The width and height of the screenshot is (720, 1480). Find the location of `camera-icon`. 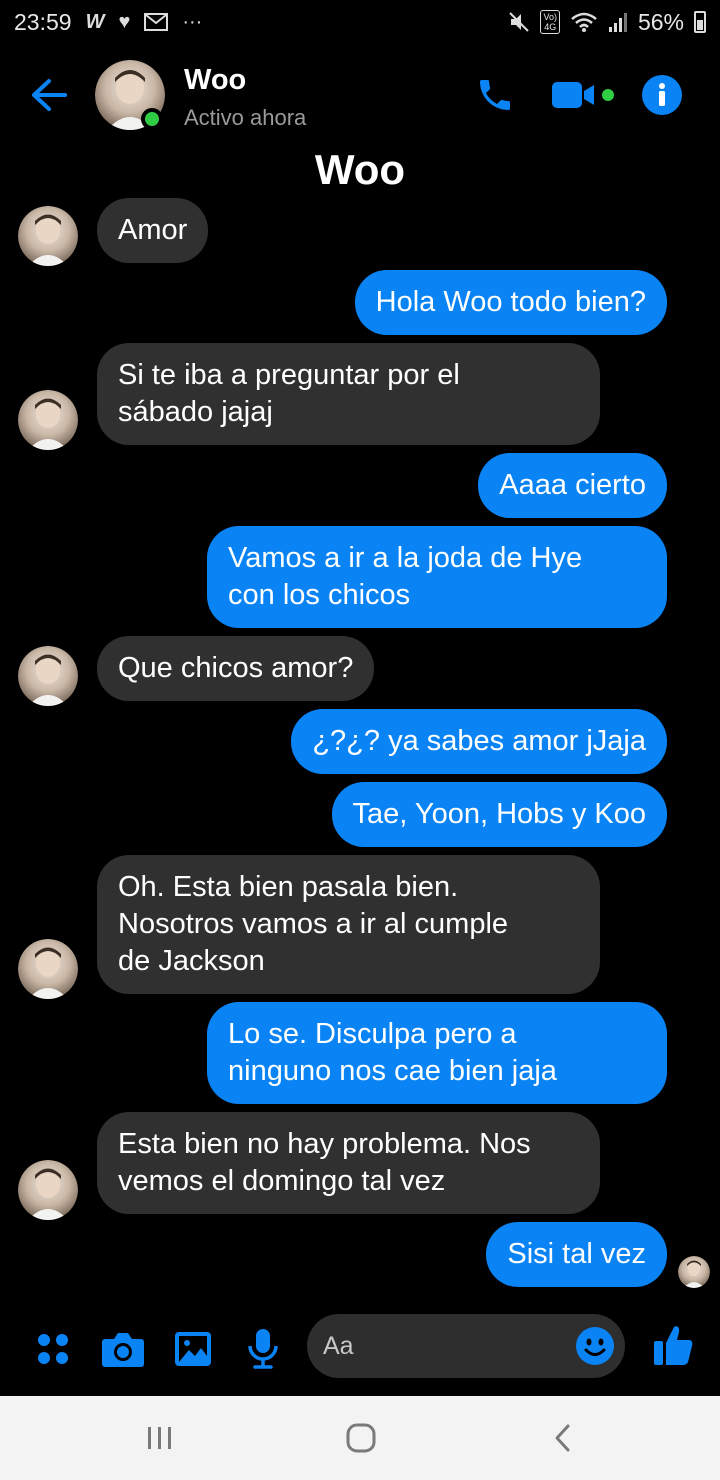

camera-icon is located at coordinates (123, 1349).